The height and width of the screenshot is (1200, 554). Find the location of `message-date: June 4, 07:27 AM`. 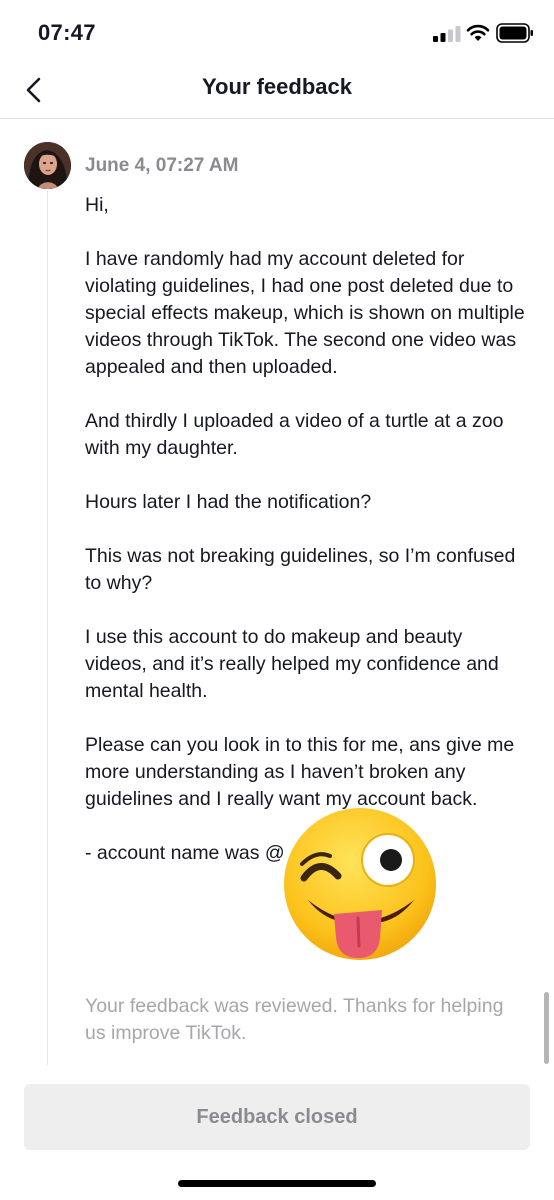

message-date: June 4, 07:27 AM is located at coordinates (162, 165).